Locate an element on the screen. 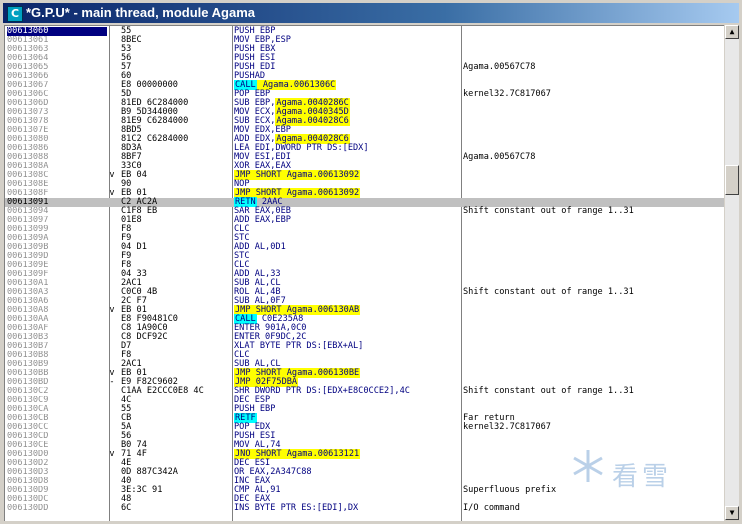 Image resolution: width=742 pixels, height=524 pixels. address-cell: 00613060 is located at coordinates (57, 31).